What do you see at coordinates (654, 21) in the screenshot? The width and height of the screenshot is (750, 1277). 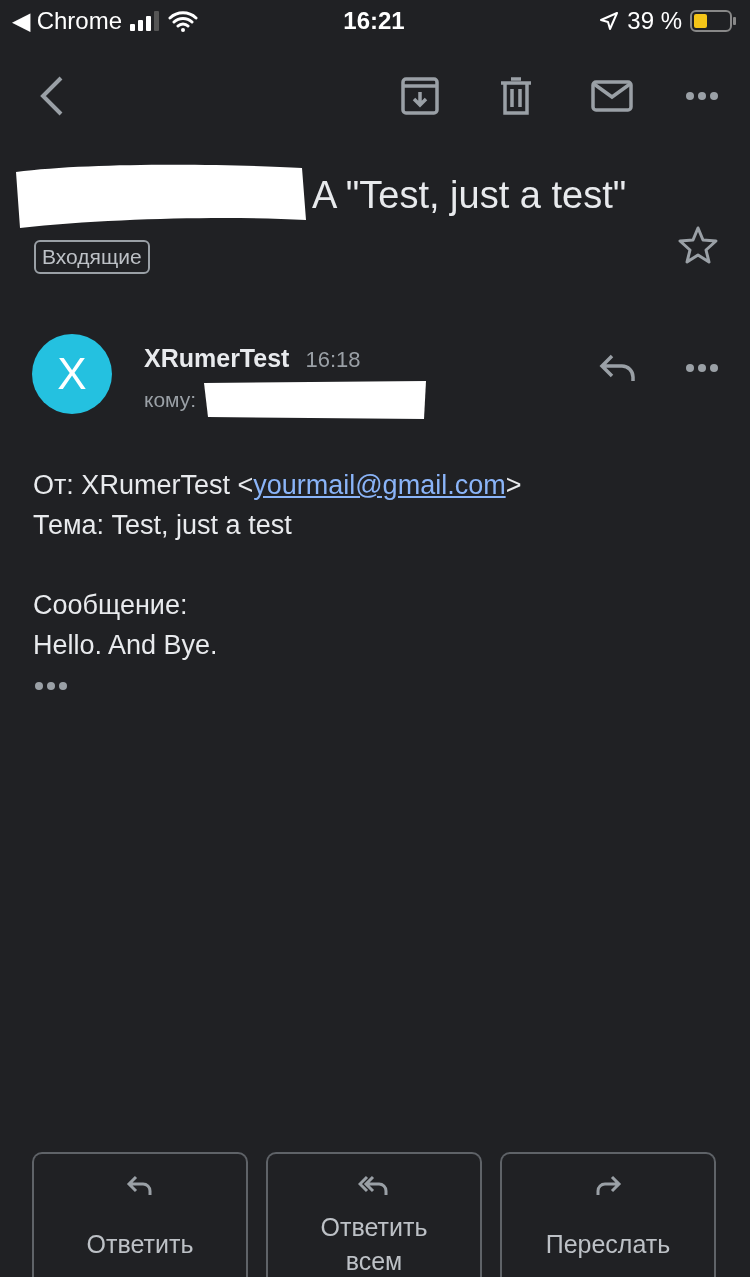 I see `battery-percent: 39 %` at bounding box center [654, 21].